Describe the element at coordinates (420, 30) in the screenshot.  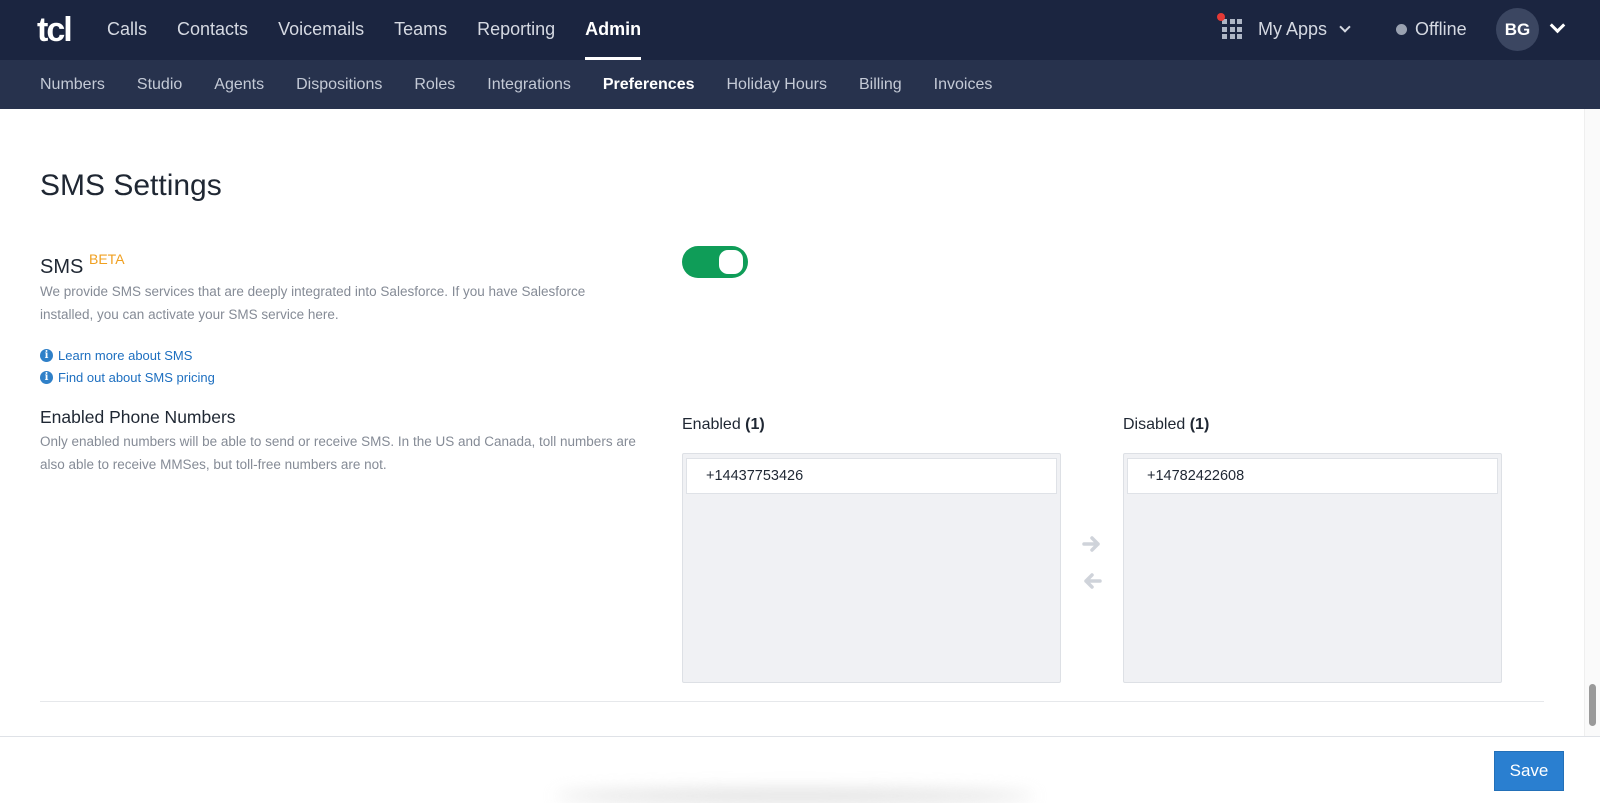
I see `nav-teams: Teams` at that location.